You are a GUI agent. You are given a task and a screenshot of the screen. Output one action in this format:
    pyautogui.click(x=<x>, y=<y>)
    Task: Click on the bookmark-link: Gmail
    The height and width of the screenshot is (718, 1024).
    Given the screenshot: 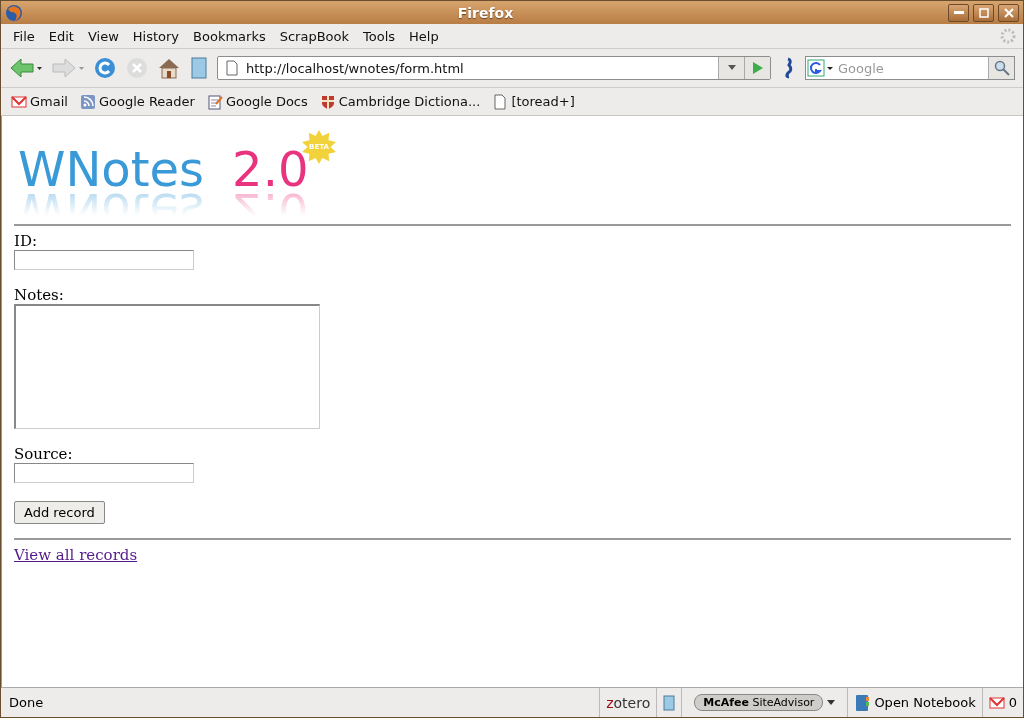 What is the action you would take?
    pyautogui.click(x=39, y=101)
    